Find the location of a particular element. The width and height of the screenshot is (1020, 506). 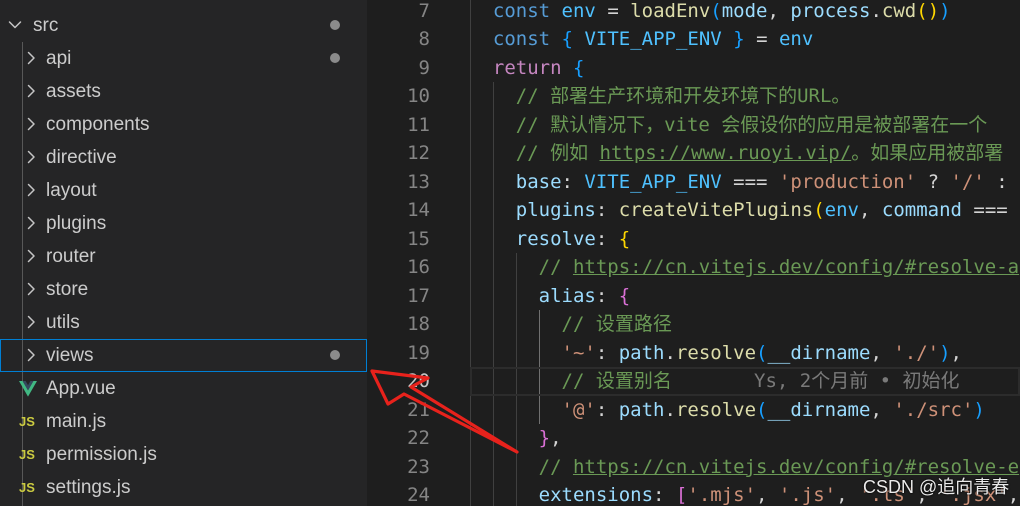

code-token: mode is located at coordinates (744, 11).